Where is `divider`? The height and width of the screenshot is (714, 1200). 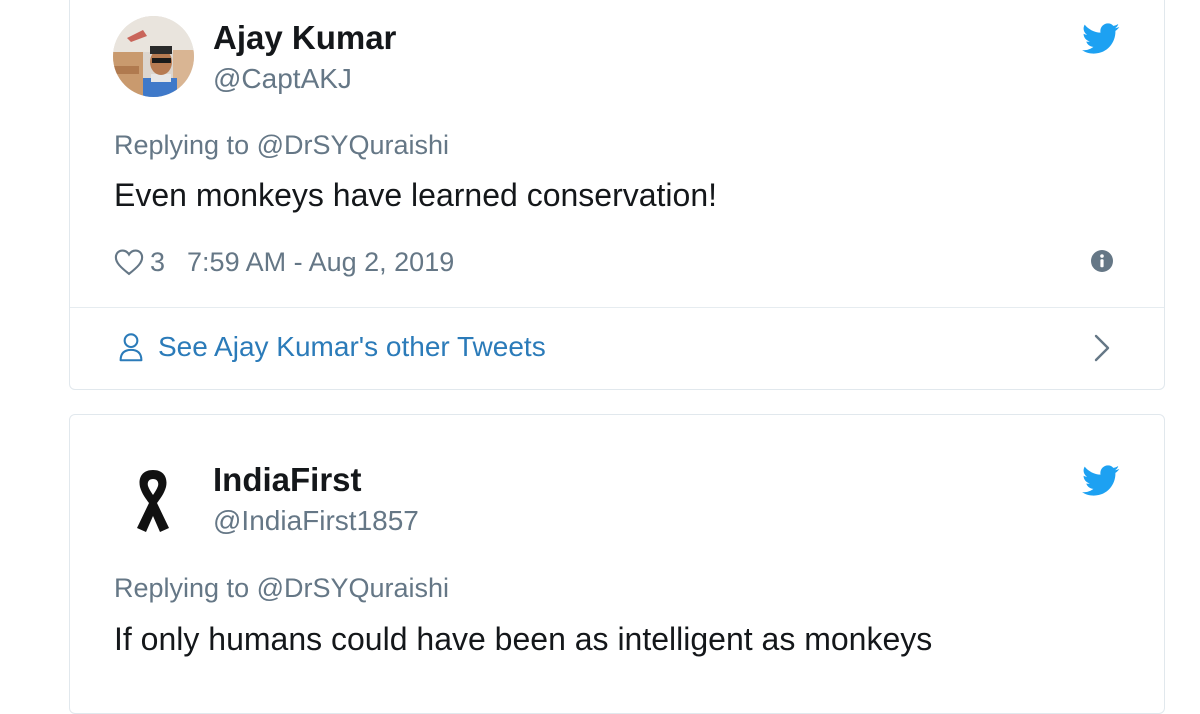 divider is located at coordinates (617, 307).